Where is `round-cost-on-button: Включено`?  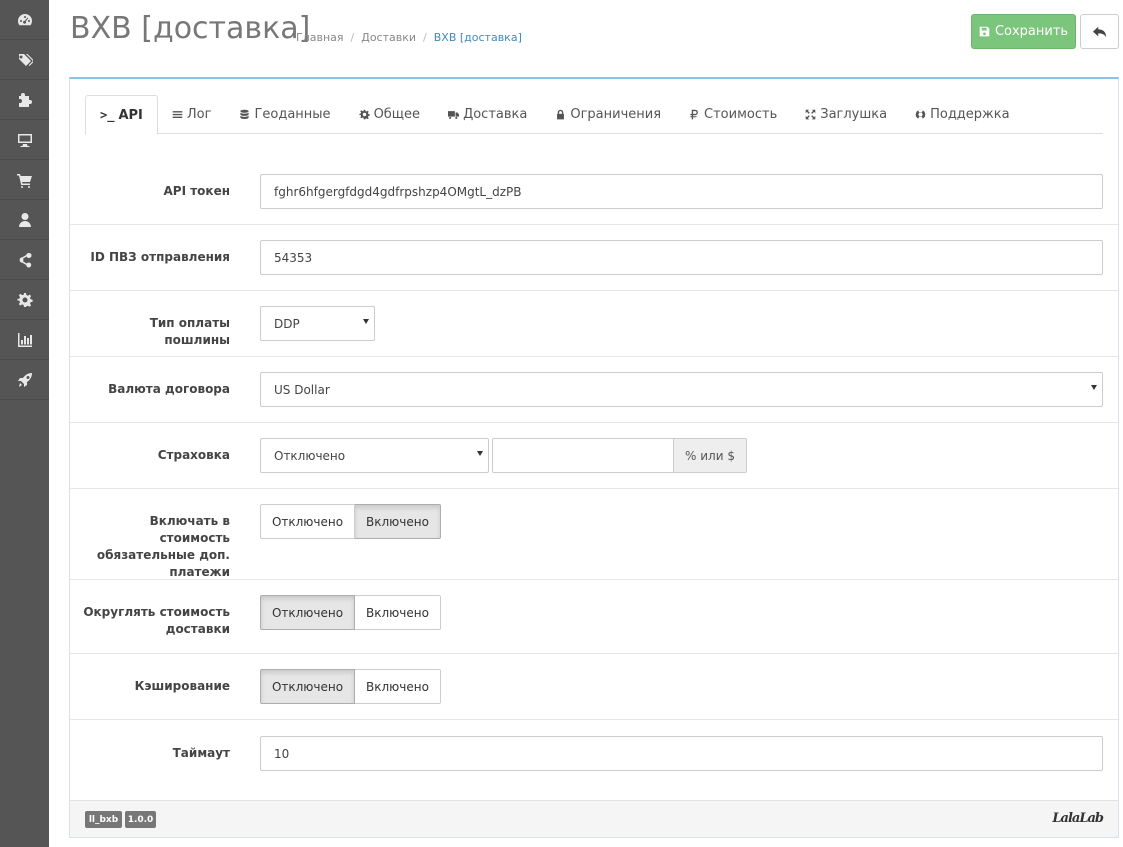
round-cost-on-button: Включено is located at coordinates (398, 612).